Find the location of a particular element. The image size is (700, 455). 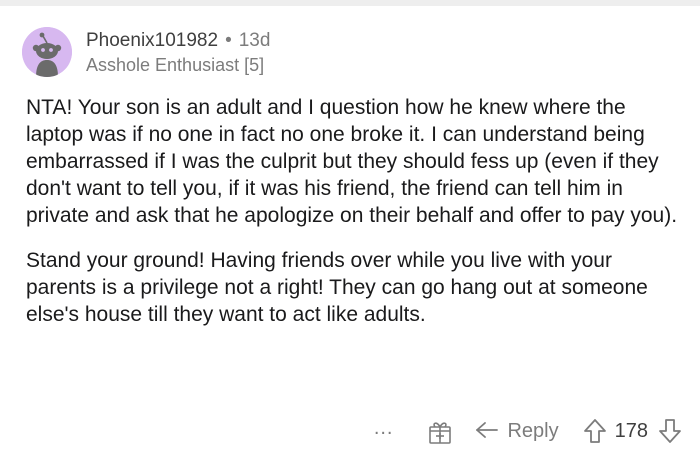

reply-arrow-icon is located at coordinates (487, 431).